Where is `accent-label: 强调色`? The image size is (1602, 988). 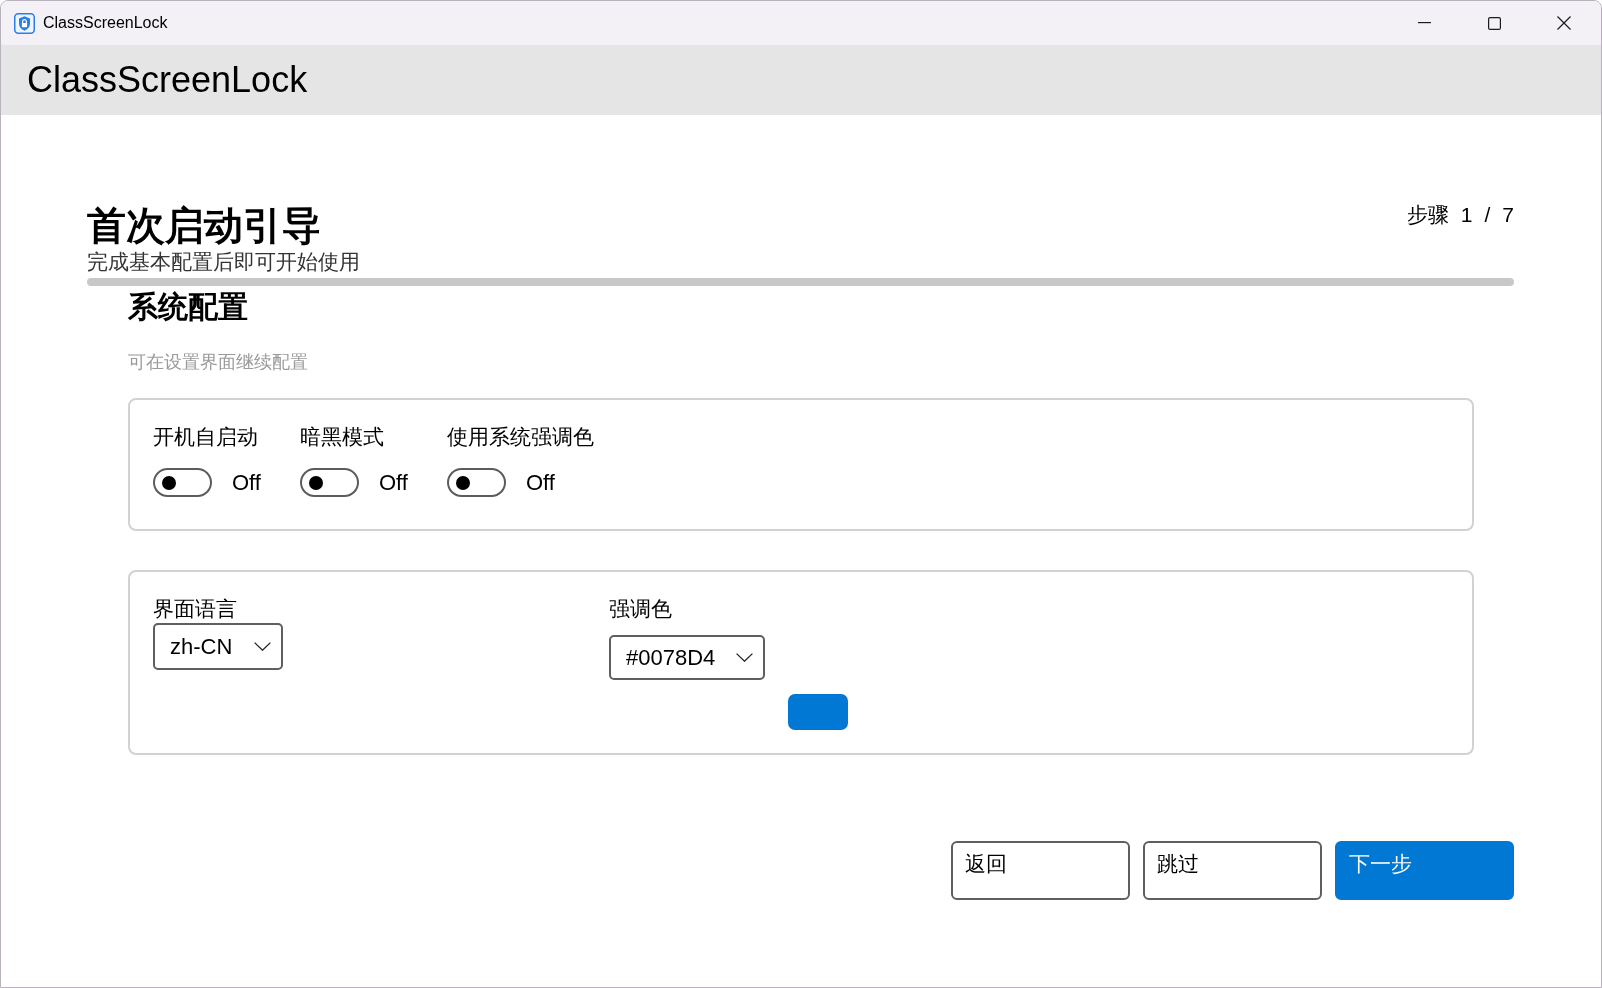
accent-label: 强调色 is located at coordinates (640, 608).